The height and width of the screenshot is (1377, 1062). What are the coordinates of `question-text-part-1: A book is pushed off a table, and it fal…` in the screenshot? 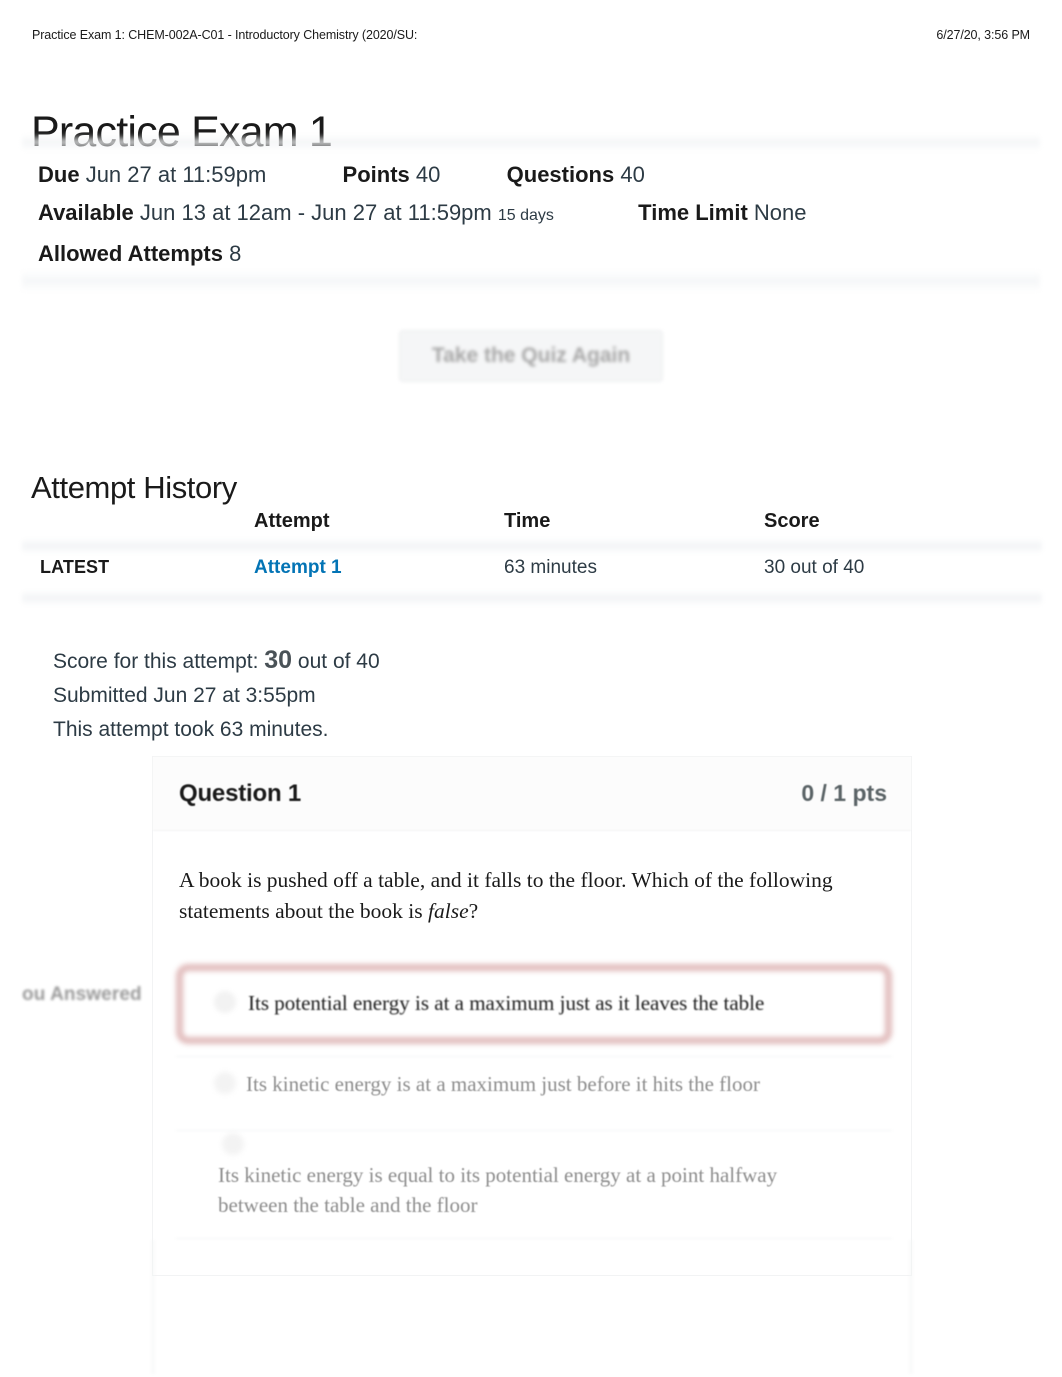 It's located at (506, 895).